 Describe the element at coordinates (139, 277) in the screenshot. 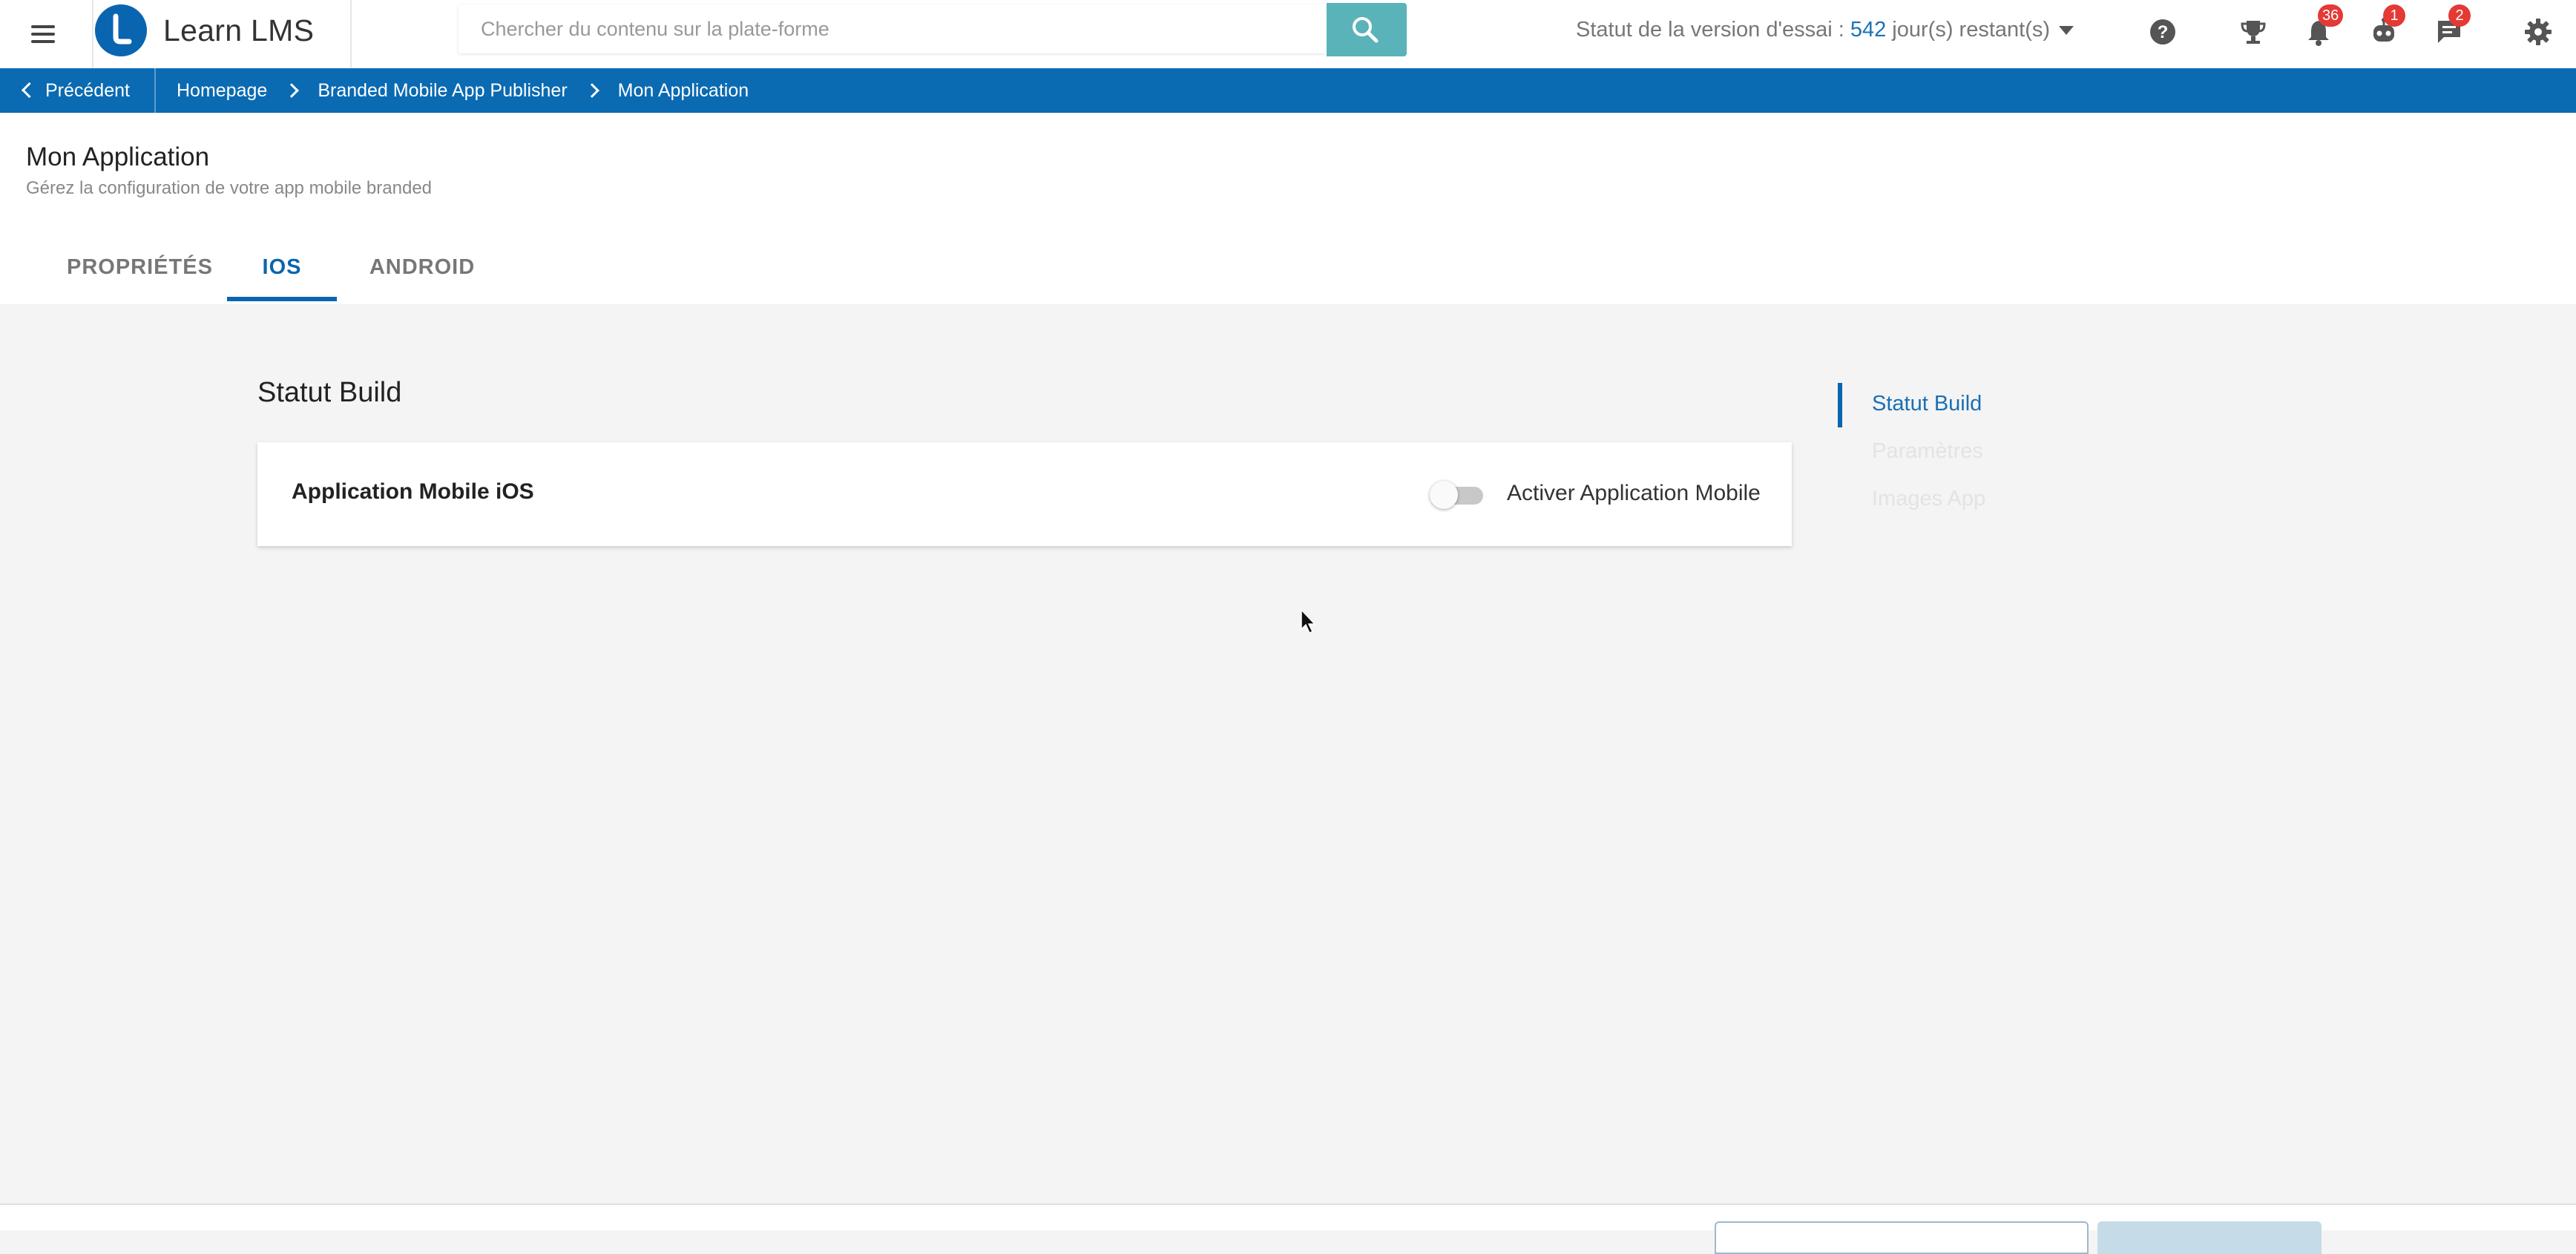

I see `tab-properties: PROPRIÉTÉS` at that location.